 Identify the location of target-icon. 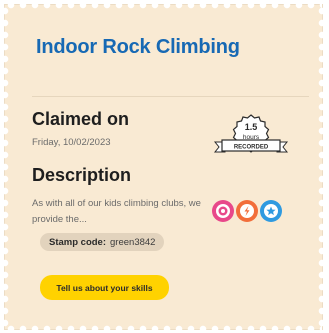
(223, 211).